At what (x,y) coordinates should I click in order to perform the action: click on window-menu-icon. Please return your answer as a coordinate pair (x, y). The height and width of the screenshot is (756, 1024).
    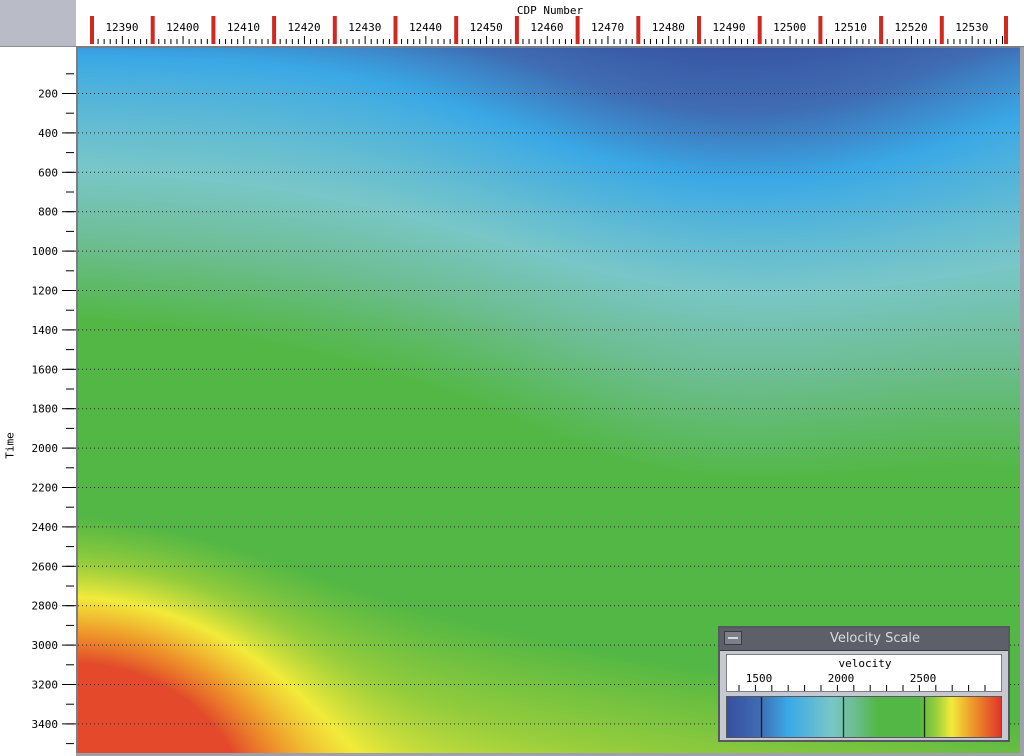
    Looking at the image, I should click on (733, 638).